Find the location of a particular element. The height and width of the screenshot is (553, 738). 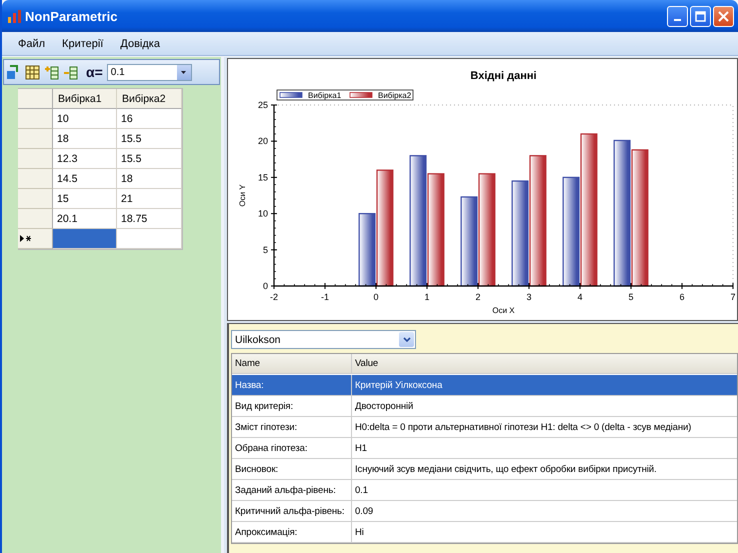

app-icon is located at coordinates (15, 16).